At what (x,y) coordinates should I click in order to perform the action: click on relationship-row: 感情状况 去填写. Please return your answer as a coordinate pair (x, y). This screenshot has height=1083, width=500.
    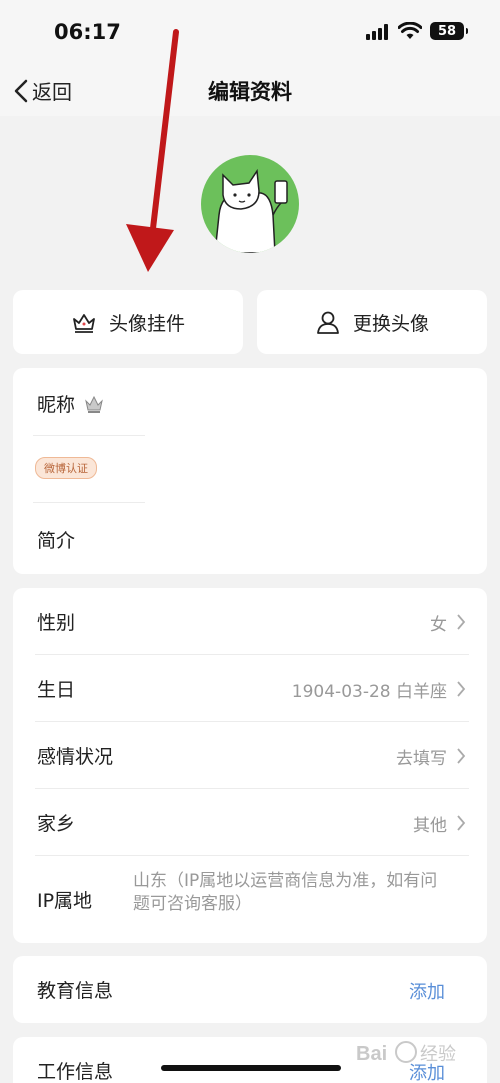
    Looking at the image, I should click on (250, 755).